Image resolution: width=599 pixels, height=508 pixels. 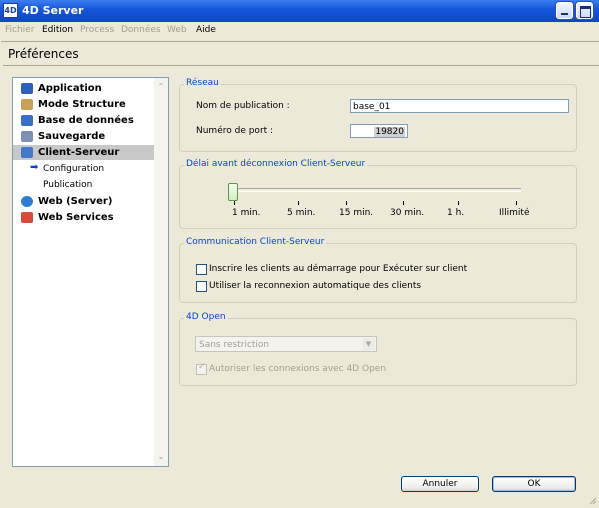 What do you see at coordinates (235, 131) in the screenshot?
I see `port-number-label: Numéro de port :` at bounding box center [235, 131].